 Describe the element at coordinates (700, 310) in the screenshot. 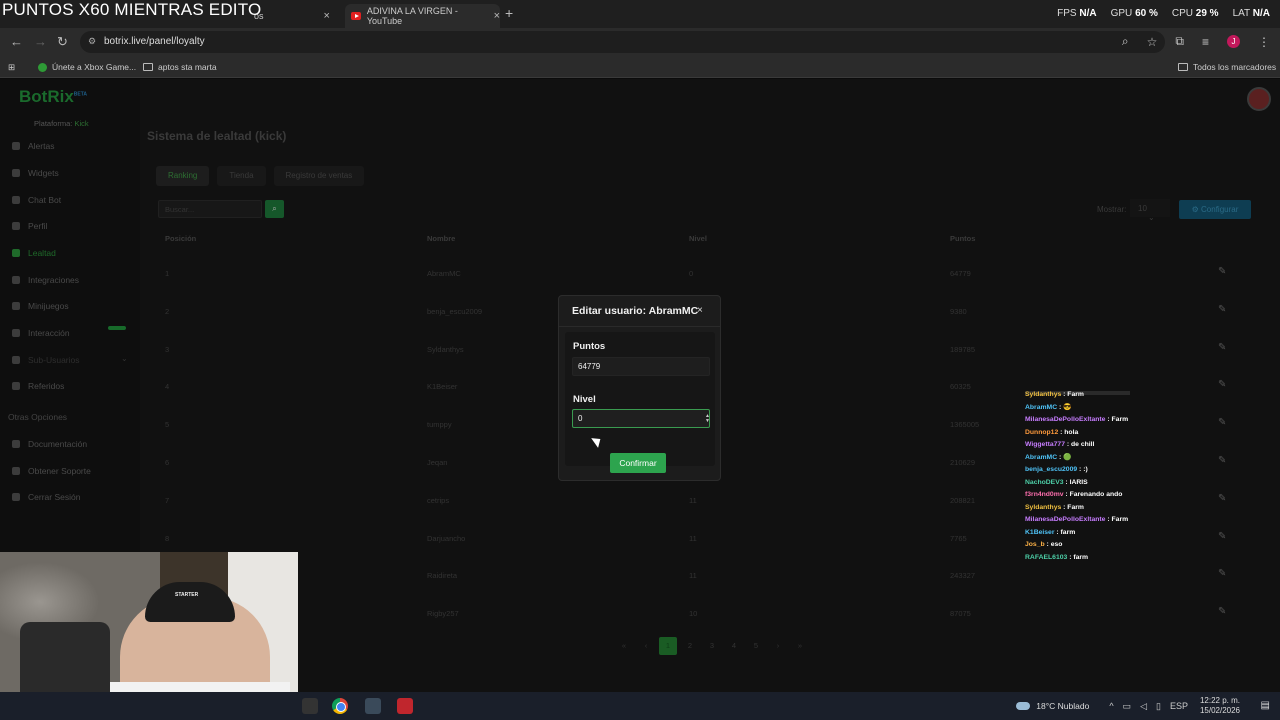

I see `close-icon: ×` at that location.